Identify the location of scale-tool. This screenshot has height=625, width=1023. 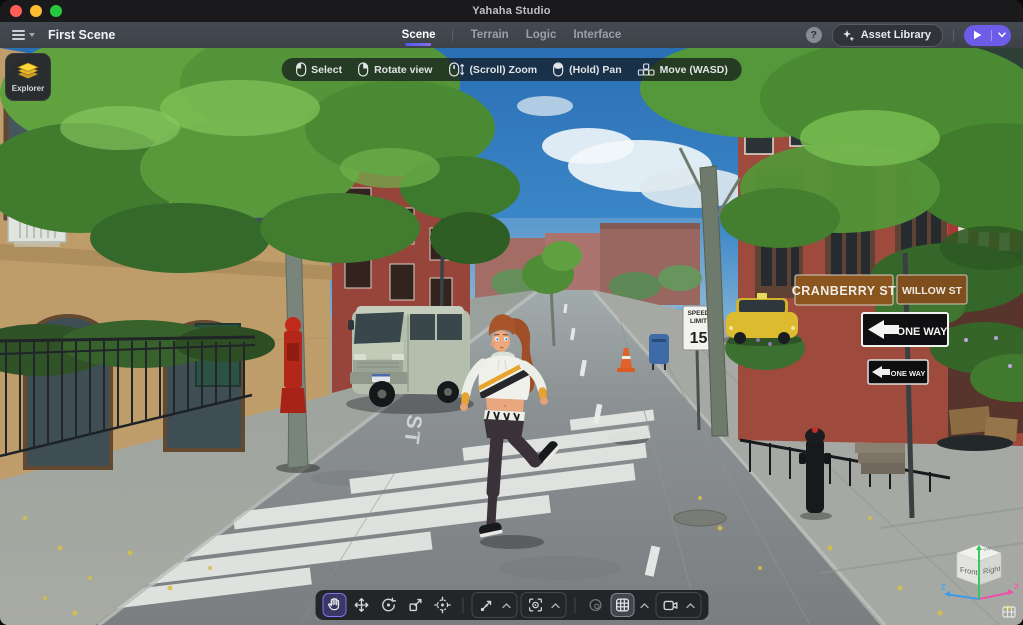
(415, 605).